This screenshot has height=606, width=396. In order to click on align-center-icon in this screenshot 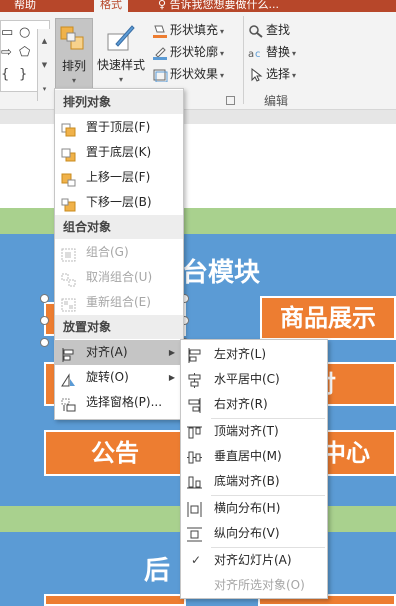, I will do `click(194, 380)`.